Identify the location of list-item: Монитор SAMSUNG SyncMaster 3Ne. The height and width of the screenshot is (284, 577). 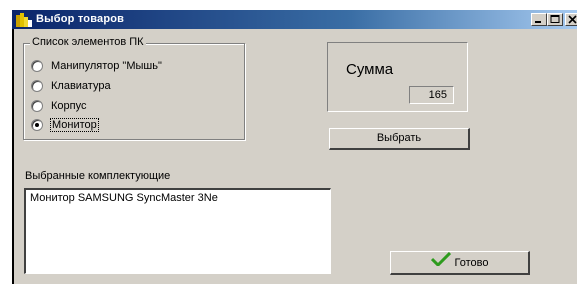
(124, 198).